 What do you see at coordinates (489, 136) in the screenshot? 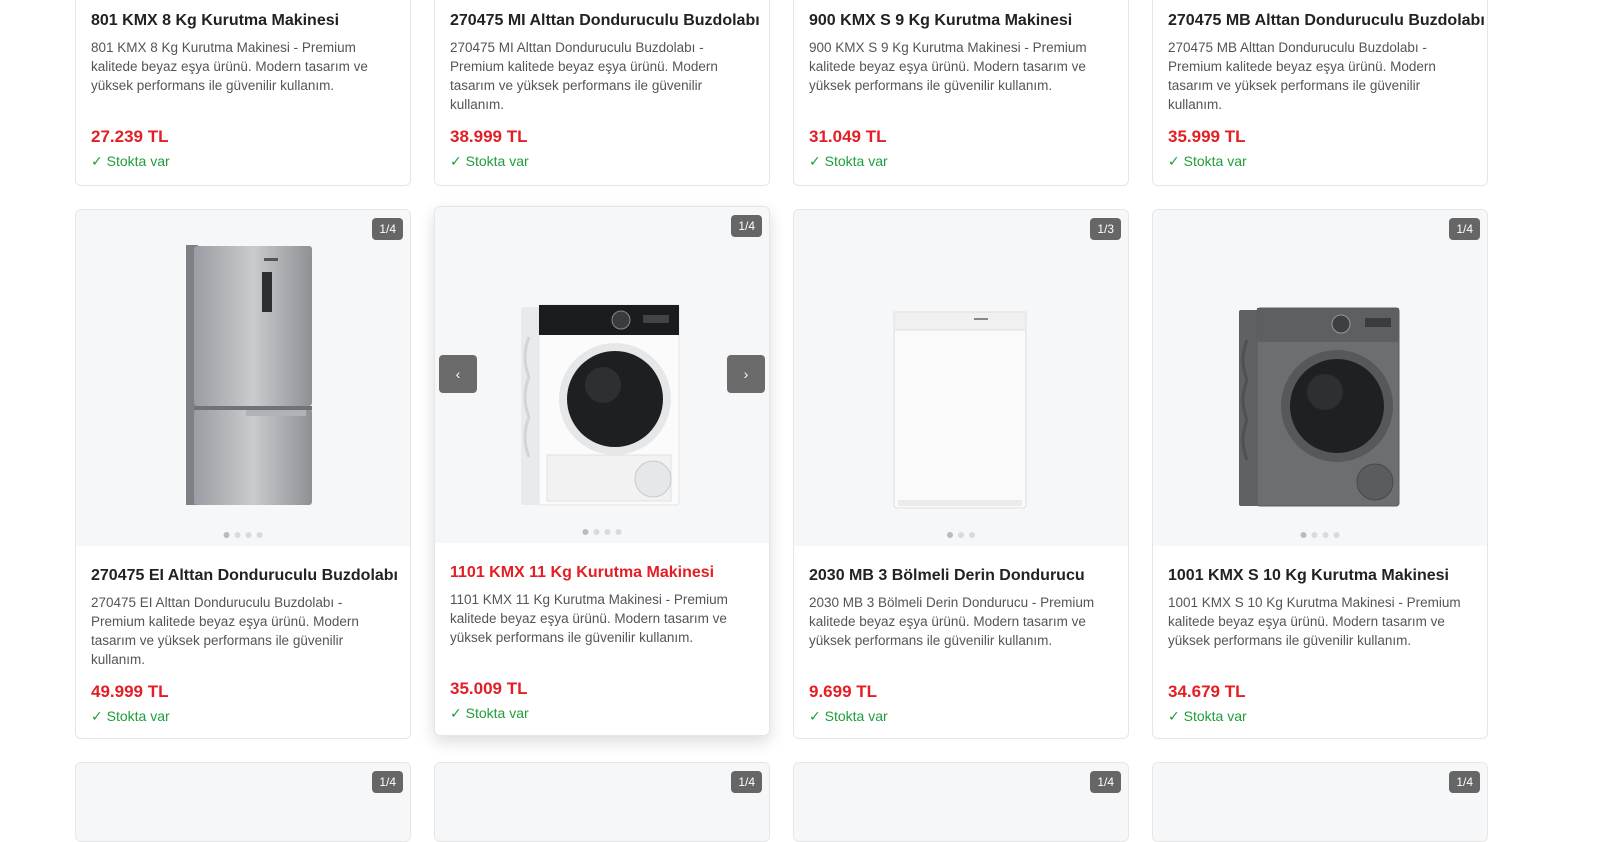
I see `product-price: 38.999 TL` at bounding box center [489, 136].